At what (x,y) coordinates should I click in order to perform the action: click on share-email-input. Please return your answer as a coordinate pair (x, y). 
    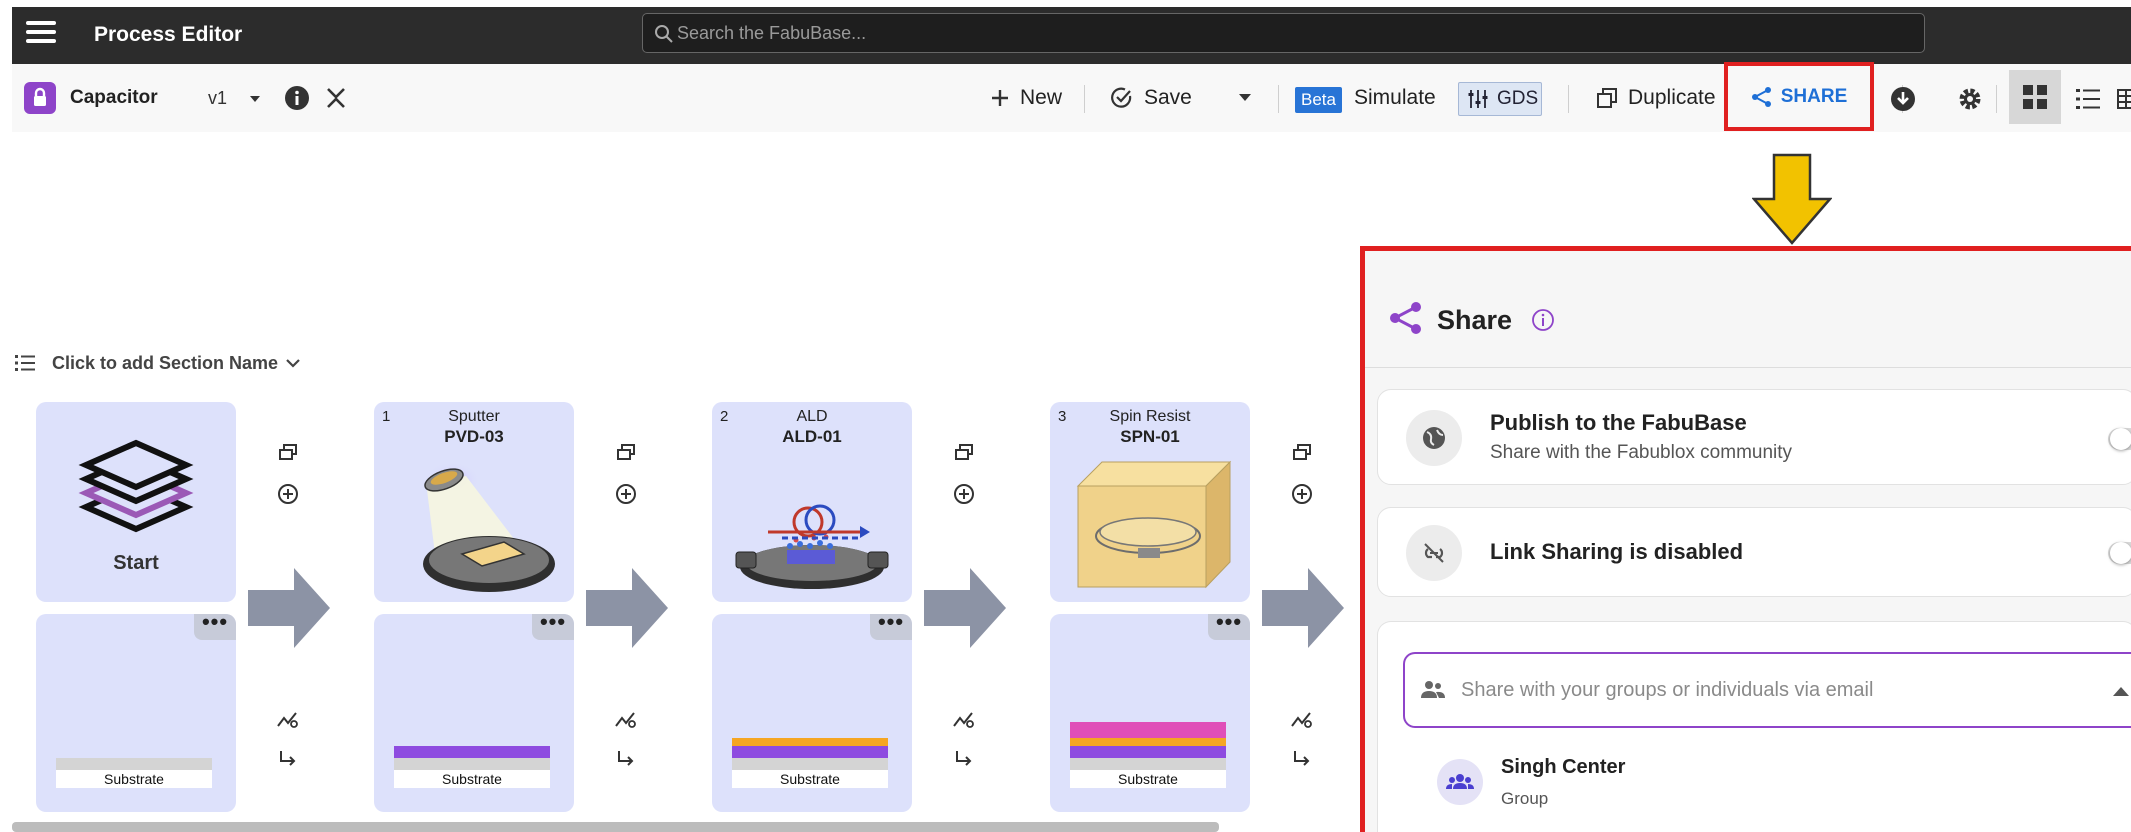
    Looking at the image, I should click on (1781, 690).